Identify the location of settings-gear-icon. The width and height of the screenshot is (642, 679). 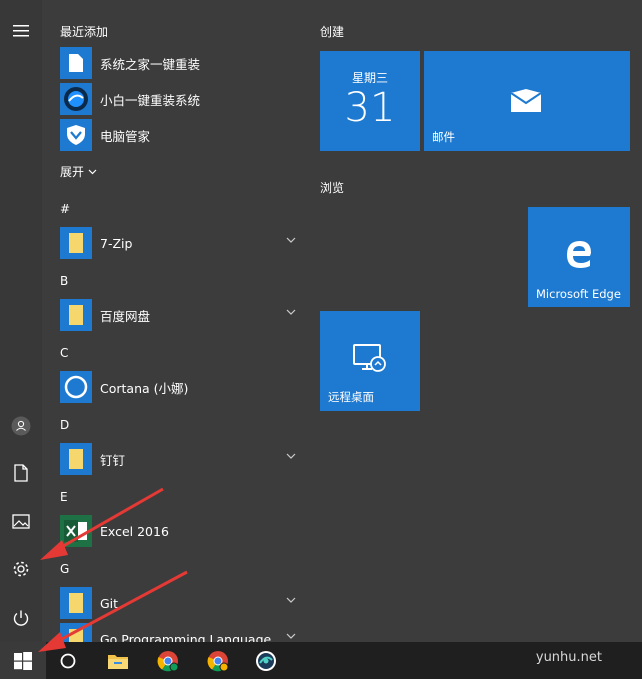
(21, 569).